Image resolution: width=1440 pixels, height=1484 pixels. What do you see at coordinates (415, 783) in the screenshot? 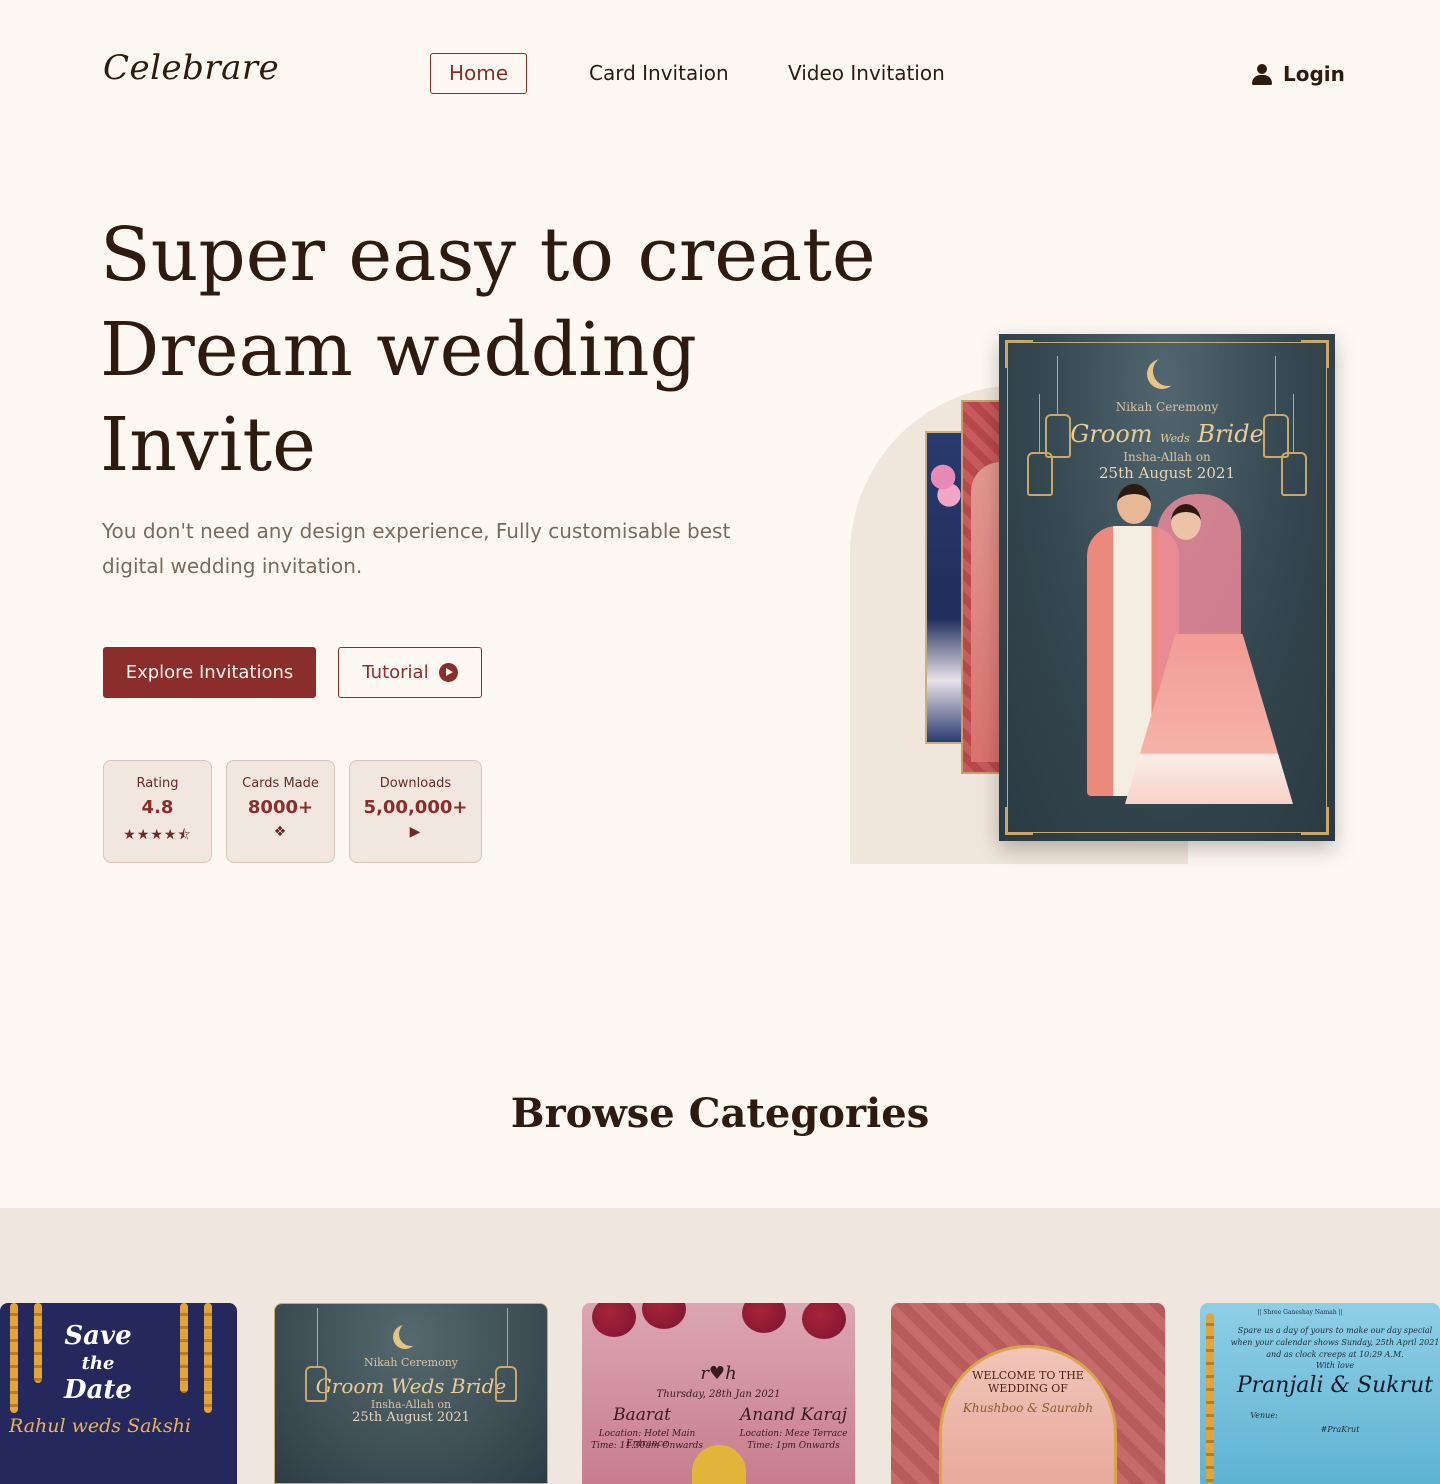
I see `stat-label: Downloads` at bounding box center [415, 783].